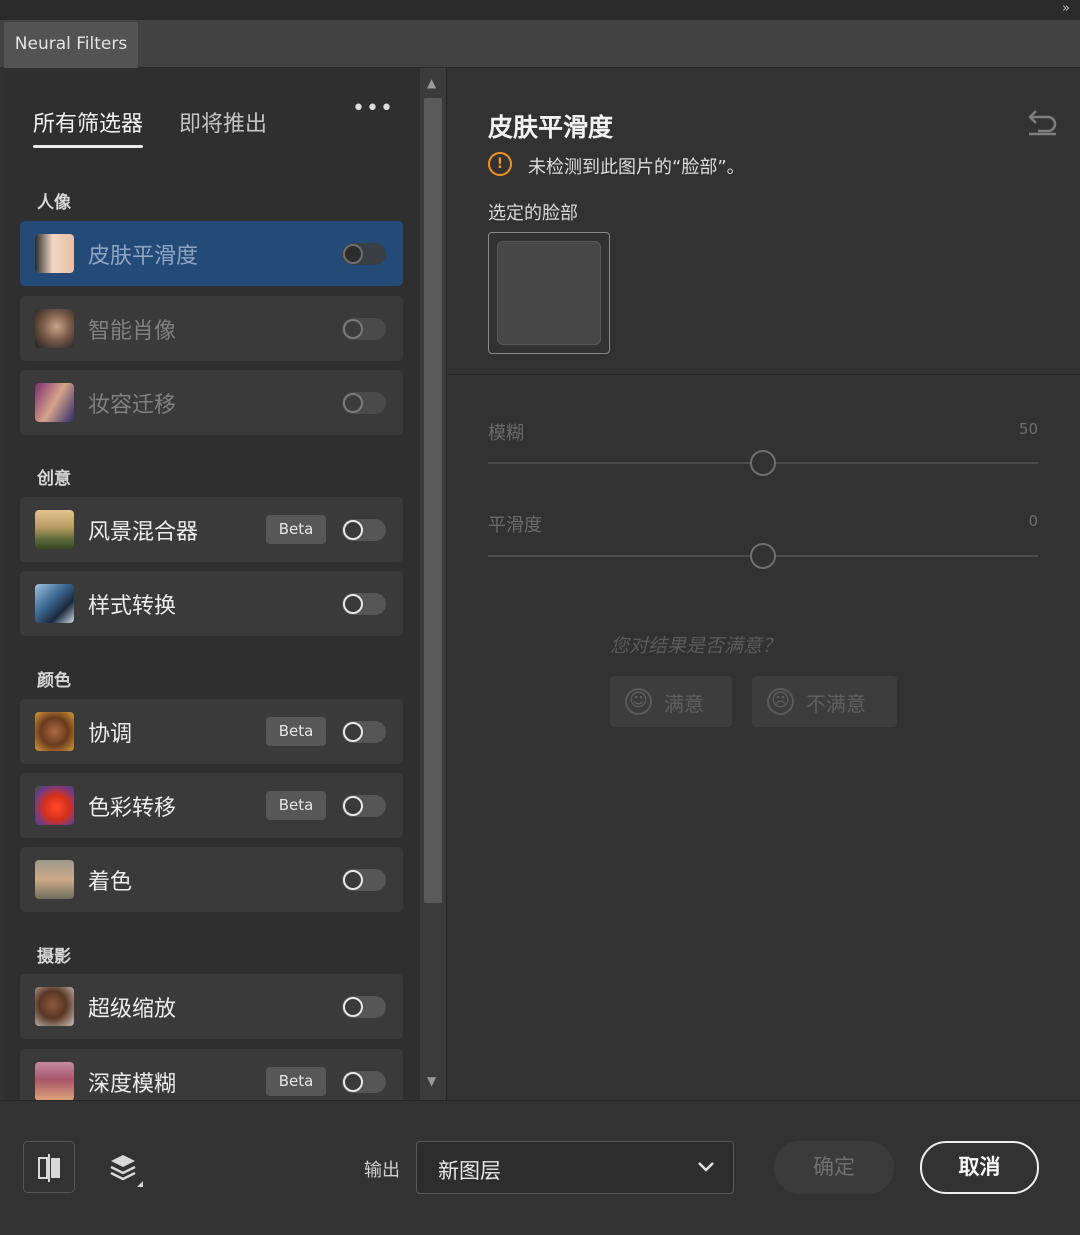 This screenshot has height=1235, width=1080. Describe the element at coordinates (211, 328) in the screenshot. I see `filter-card-smart-portrait: 智能肖像` at that location.